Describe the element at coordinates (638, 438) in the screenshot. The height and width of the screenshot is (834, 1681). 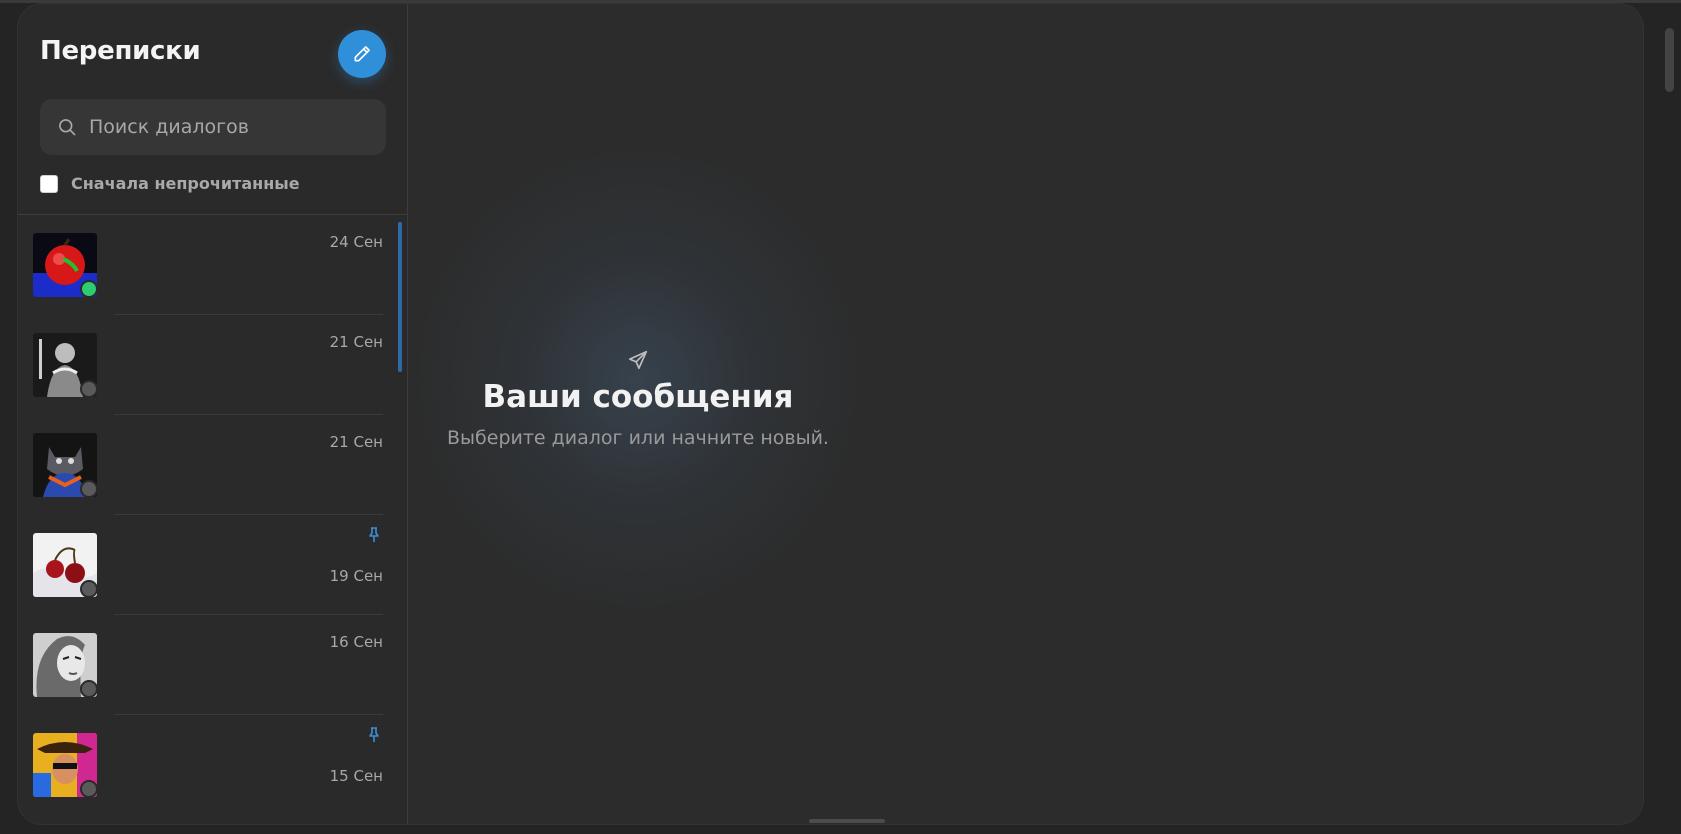
I see `empty-state-subtitle: Выберите диалог или начните новый.` at that location.